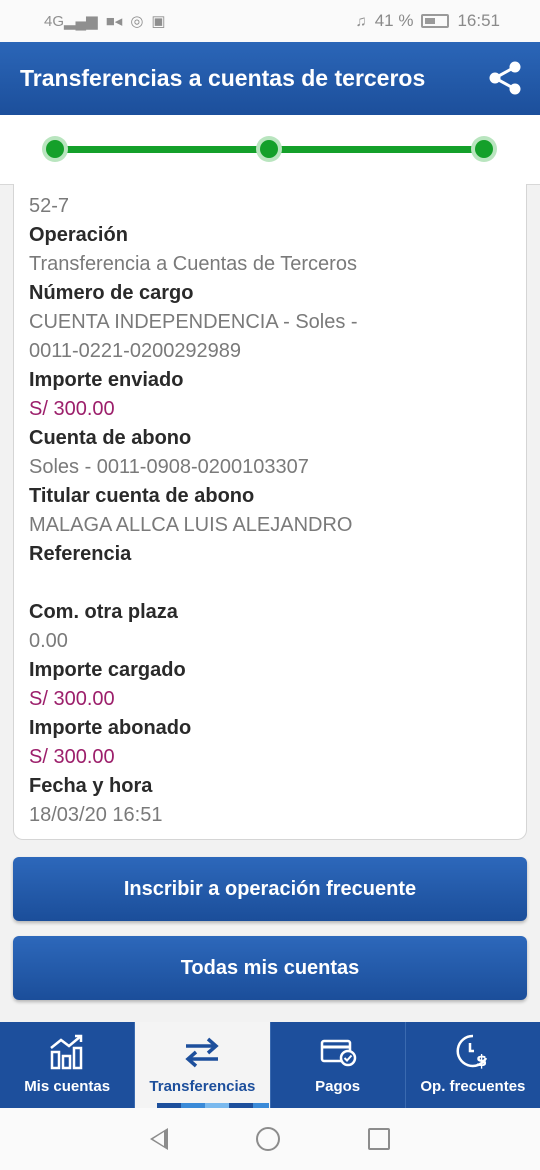 The image size is (540, 1170). I want to click on app-header: Transferencias a cuentas de terceros, so click(270, 78).